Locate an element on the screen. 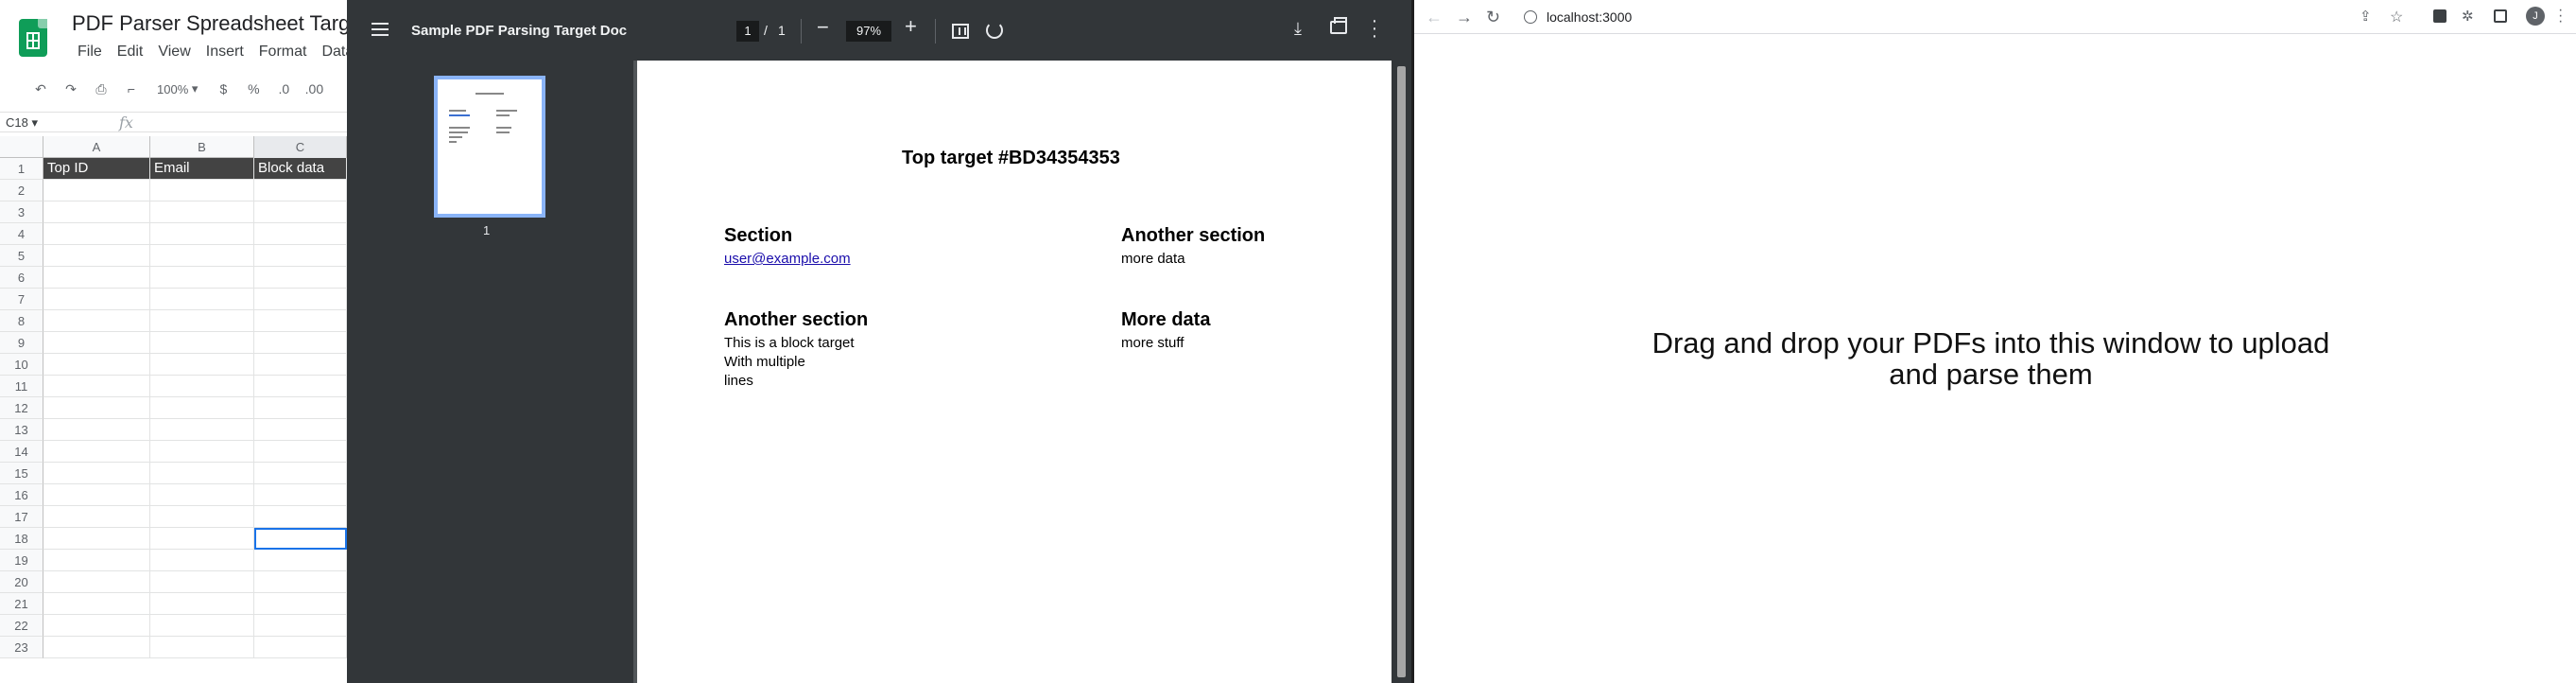 The width and height of the screenshot is (2576, 683). selected-cell is located at coordinates (301, 539).